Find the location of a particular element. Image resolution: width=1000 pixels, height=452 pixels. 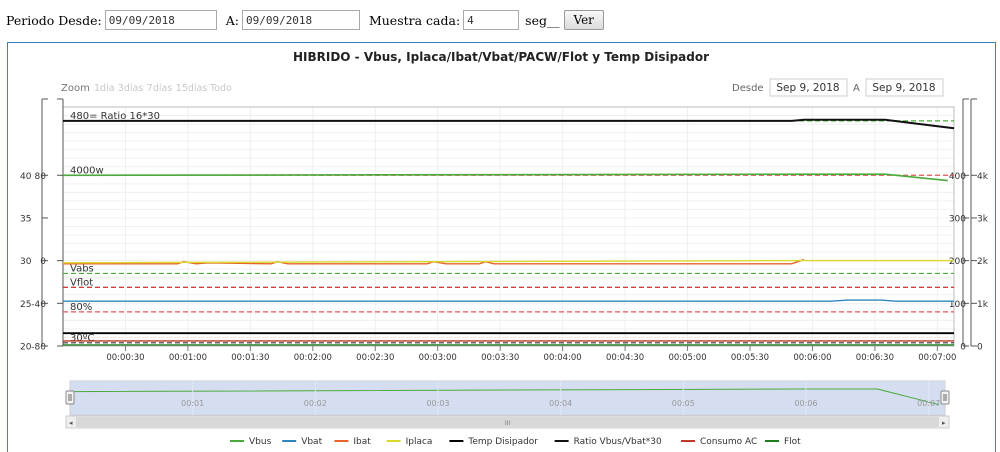

to-date-label: A: is located at coordinates (232, 20).